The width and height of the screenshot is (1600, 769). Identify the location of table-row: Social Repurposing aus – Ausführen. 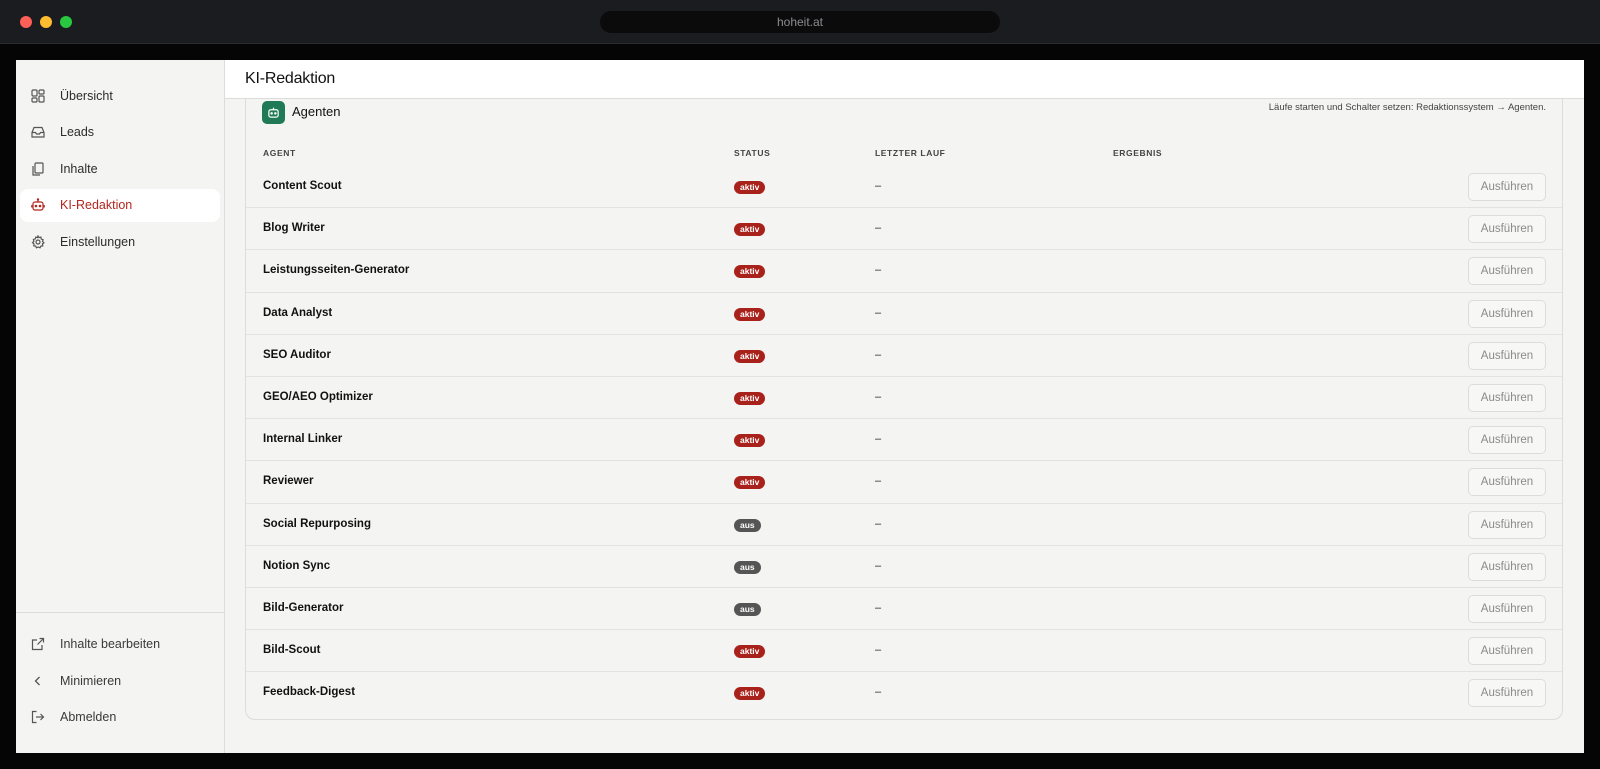
(904, 525).